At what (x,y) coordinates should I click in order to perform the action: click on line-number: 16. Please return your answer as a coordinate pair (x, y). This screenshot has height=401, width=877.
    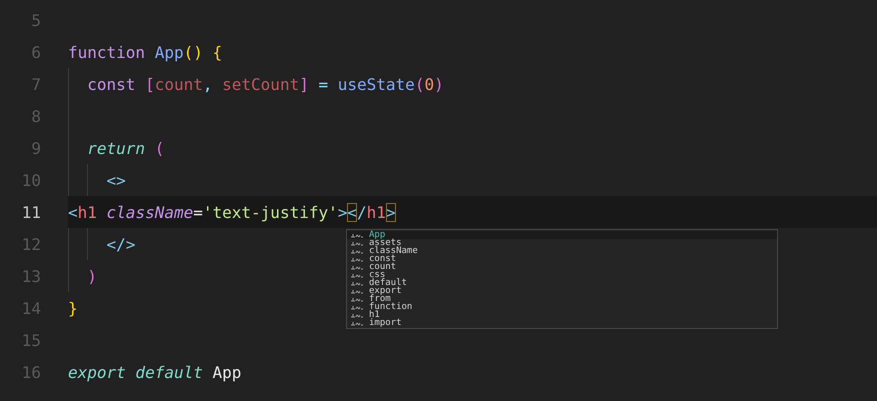
    Looking at the image, I should click on (30, 372).